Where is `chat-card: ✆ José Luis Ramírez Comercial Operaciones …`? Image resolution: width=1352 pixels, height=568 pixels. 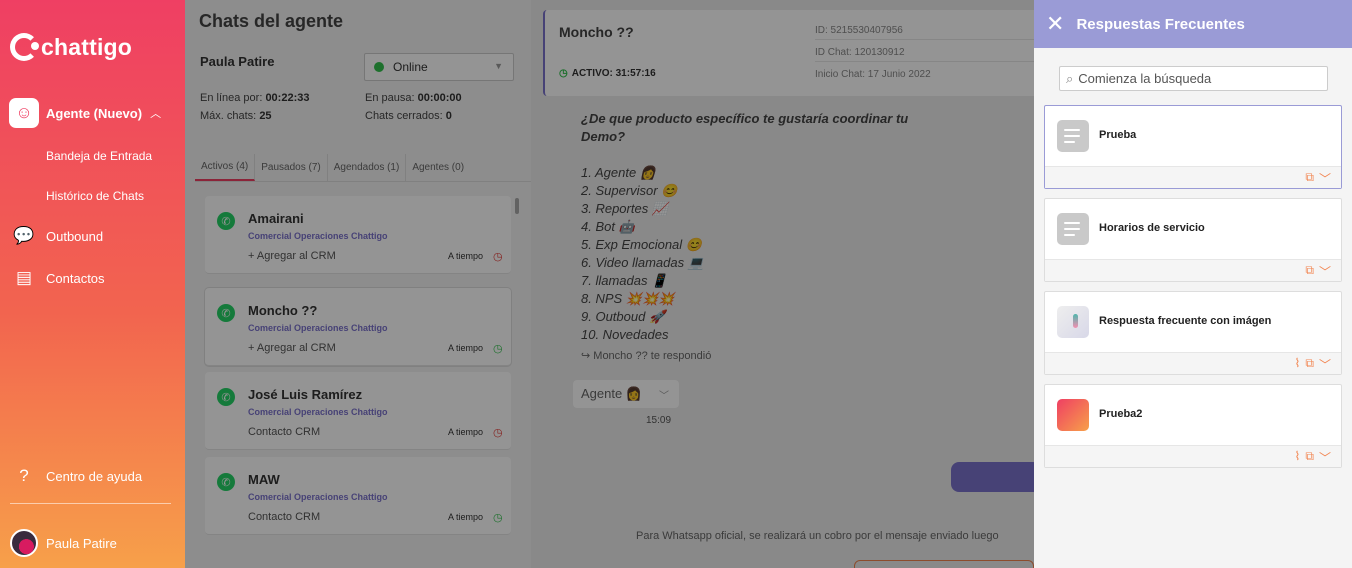
chat-card: ✆ José Luis Ramírez Comercial Operaciones … is located at coordinates (358, 411).